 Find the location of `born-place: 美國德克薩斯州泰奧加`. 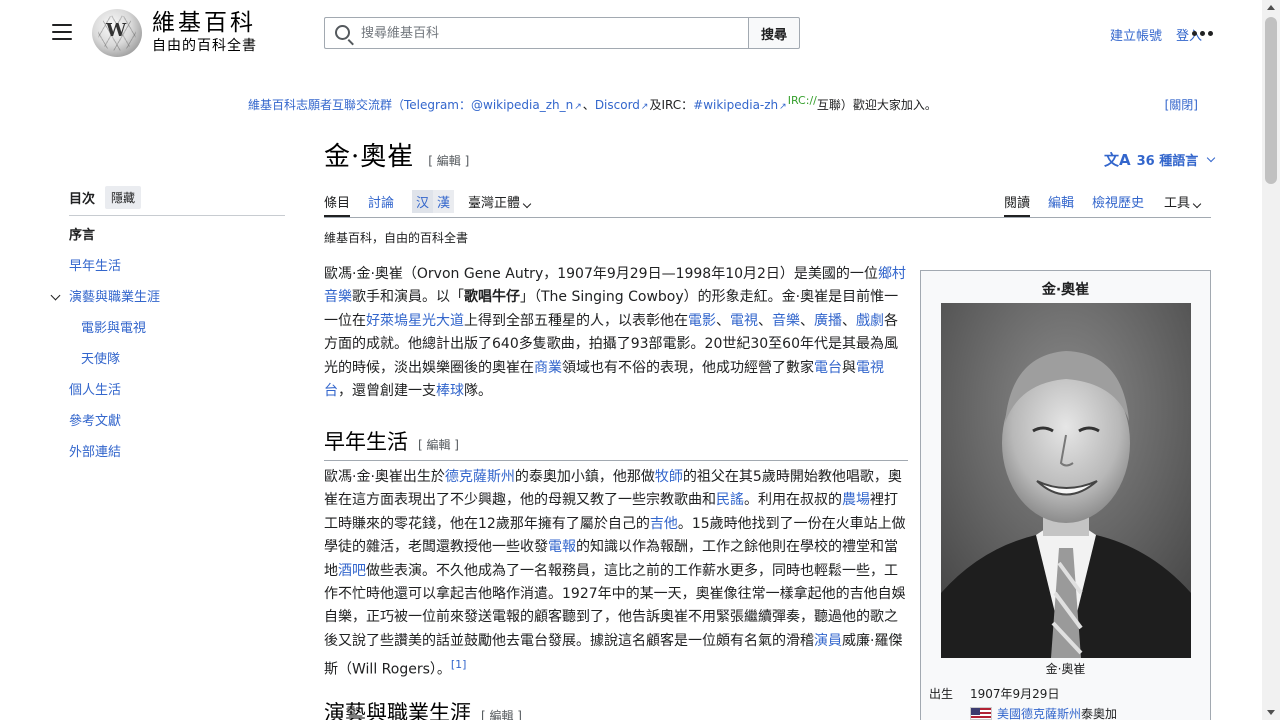

born-place: 美國德克薩斯州泰奧加 is located at coordinates (1043, 712).